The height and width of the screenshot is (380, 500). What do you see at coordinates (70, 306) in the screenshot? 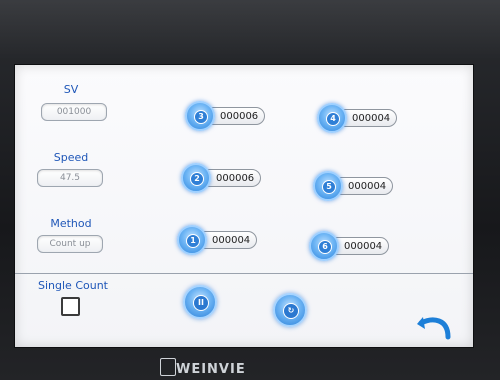
I see `single-count-checkbox` at bounding box center [70, 306].